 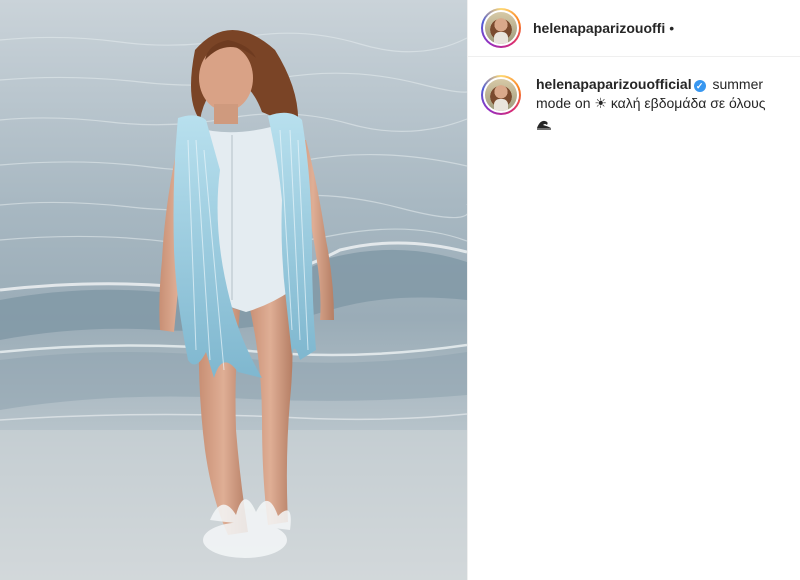 I want to click on wave-icon, so click(x=544, y=125).